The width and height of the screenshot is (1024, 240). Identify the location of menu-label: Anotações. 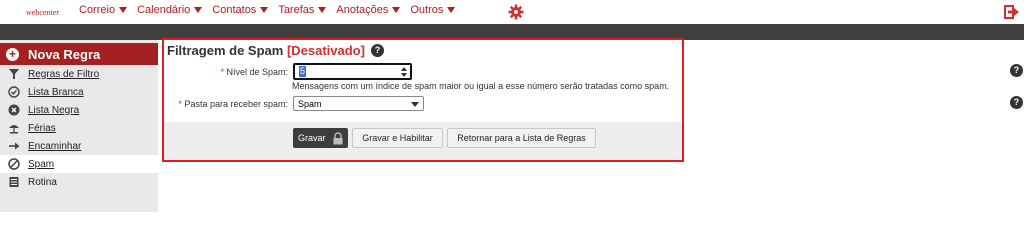
(362, 10).